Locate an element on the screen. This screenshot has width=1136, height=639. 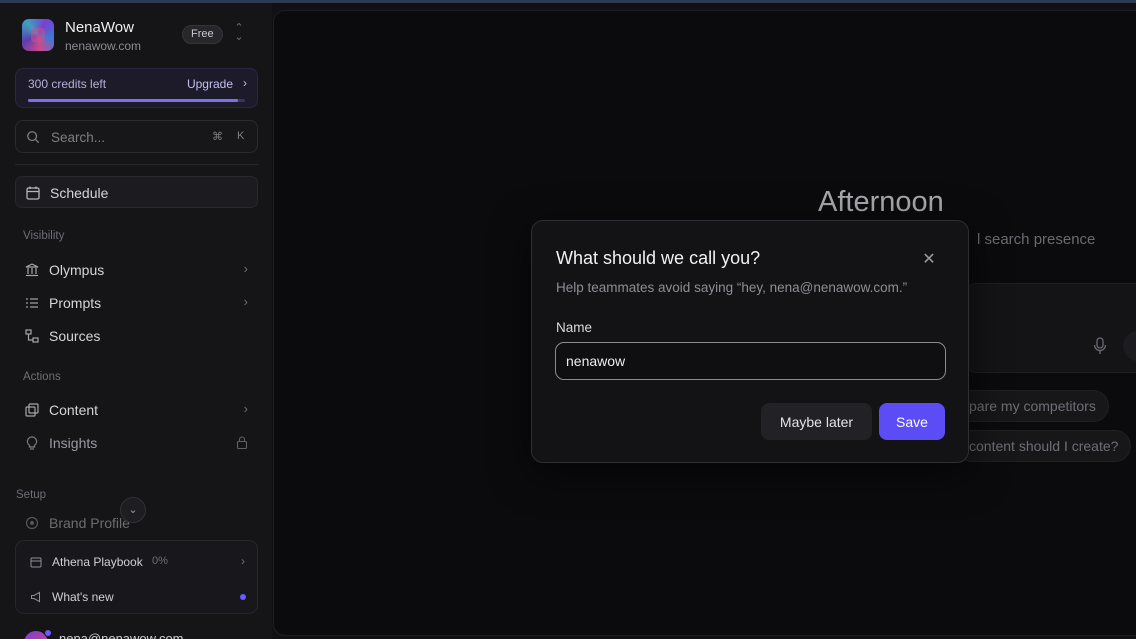
sidebar-item-label: Olympus is located at coordinates (77, 270).